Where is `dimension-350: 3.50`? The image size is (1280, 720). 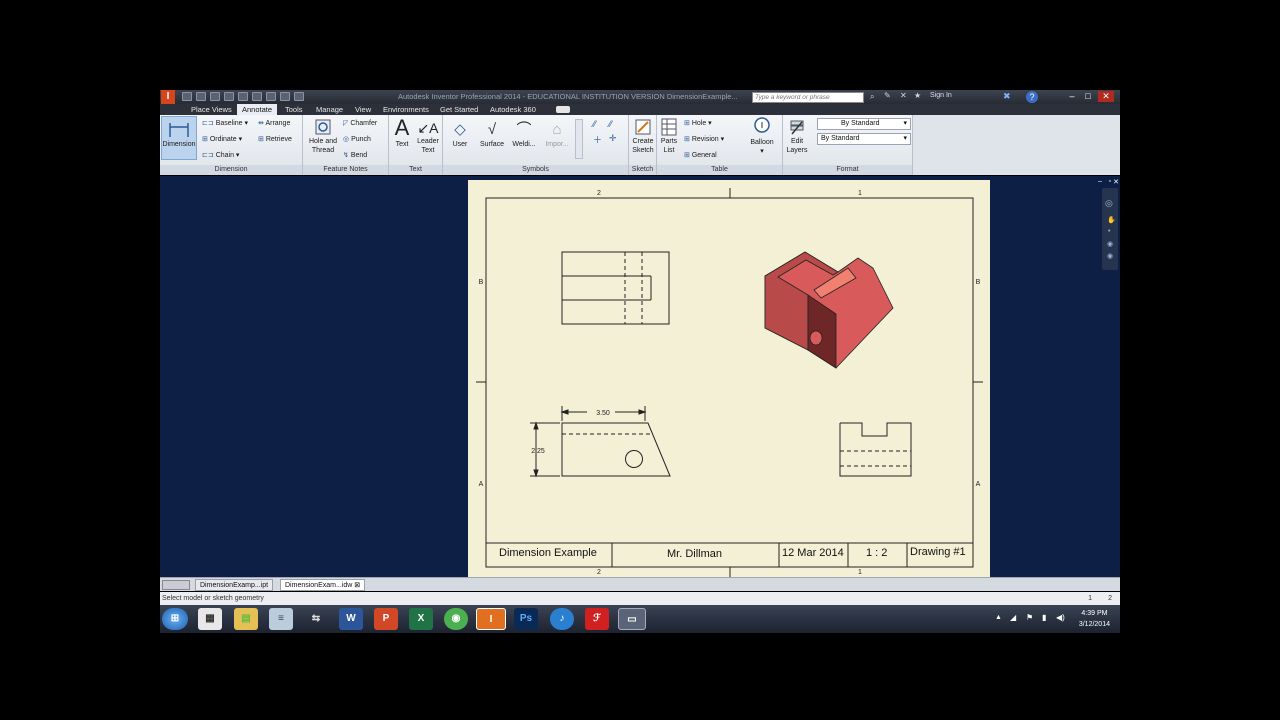 dimension-350: 3.50 is located at coordinates (603, 413).